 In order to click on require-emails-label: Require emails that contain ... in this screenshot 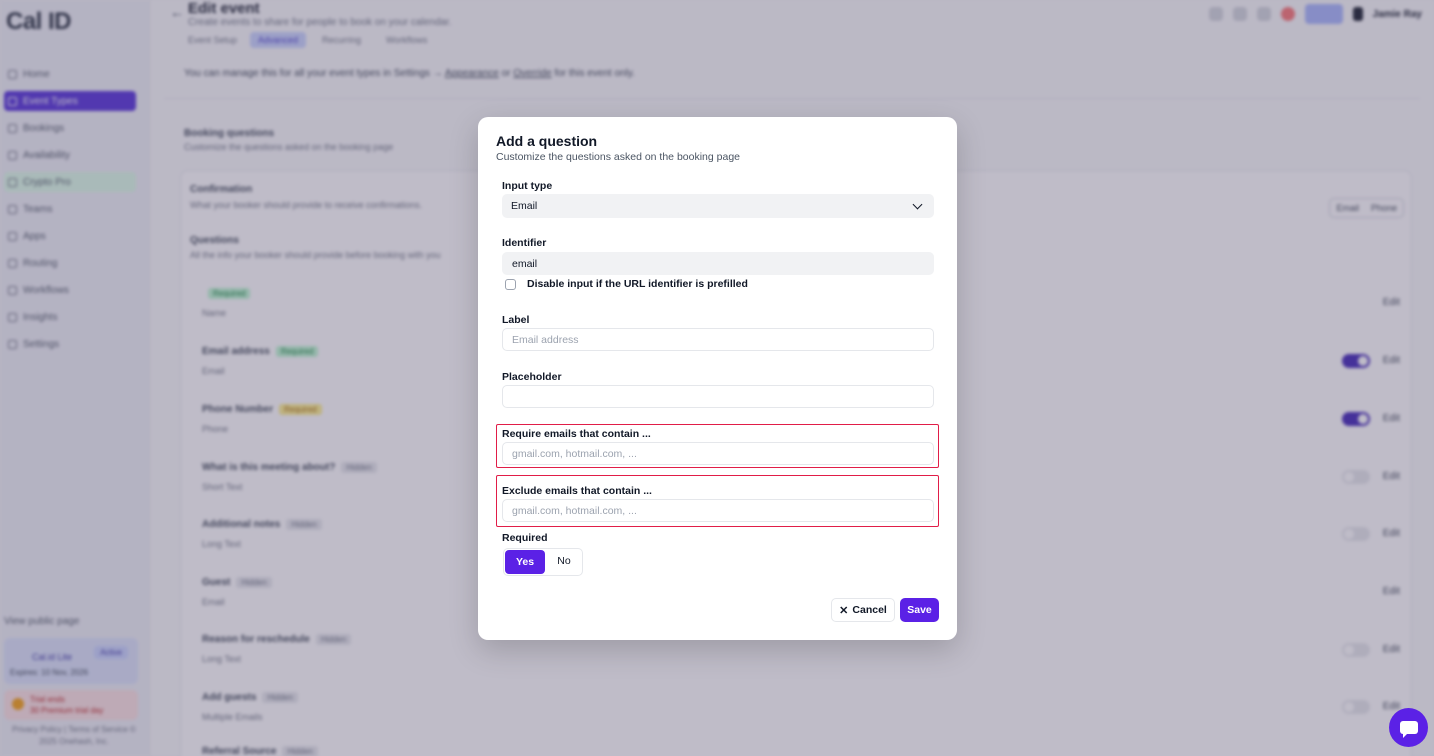, I will do `click(576, 434)`.